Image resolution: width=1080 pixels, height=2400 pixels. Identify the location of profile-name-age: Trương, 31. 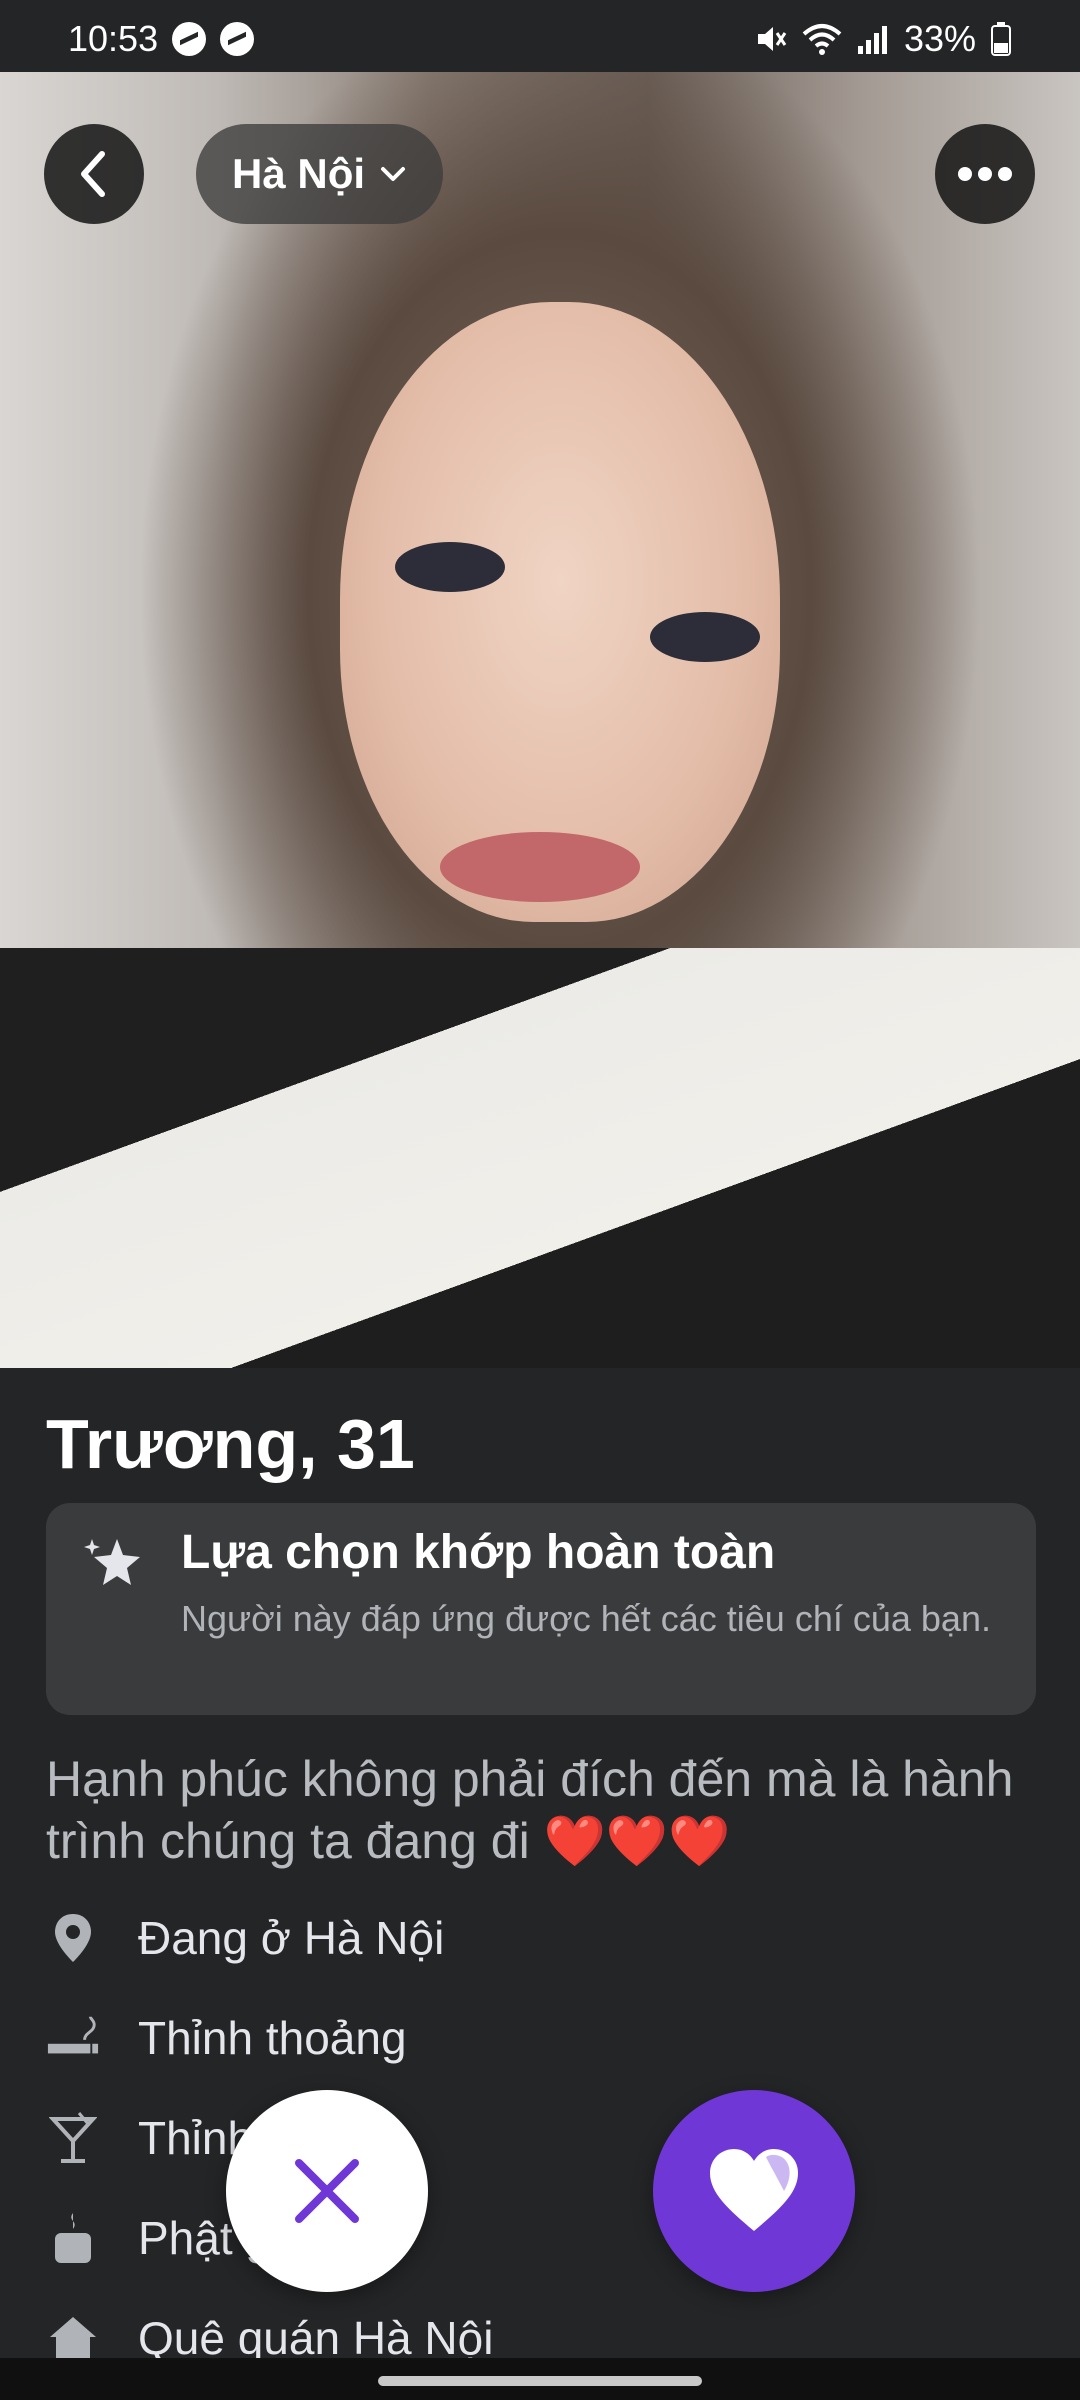
(230, 1444).